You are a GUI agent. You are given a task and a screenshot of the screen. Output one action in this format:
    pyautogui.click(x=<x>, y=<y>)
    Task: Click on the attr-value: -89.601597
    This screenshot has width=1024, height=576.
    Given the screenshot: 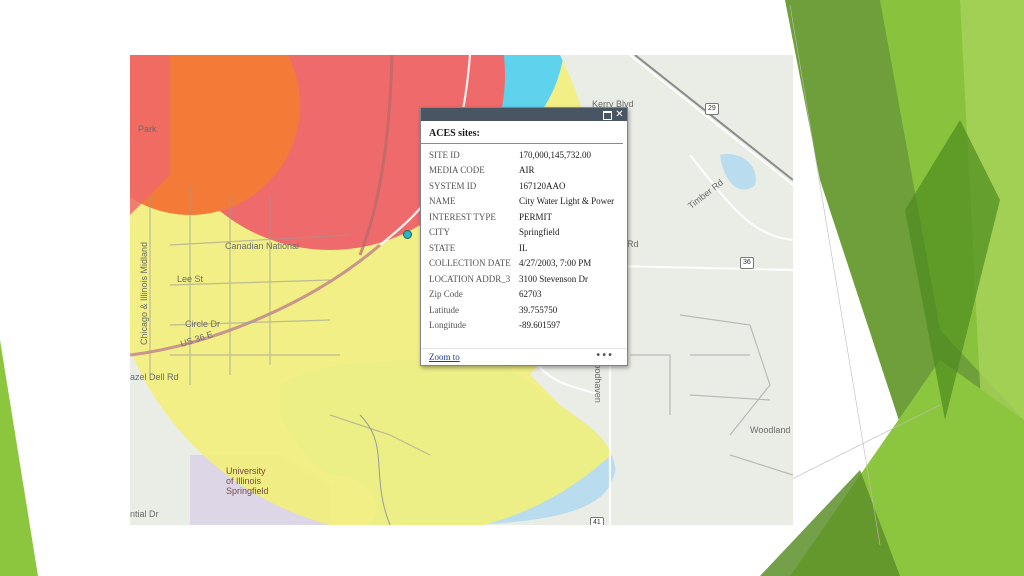 What is the action you would take?
    pyautogui.click(x=540, y=325)
    